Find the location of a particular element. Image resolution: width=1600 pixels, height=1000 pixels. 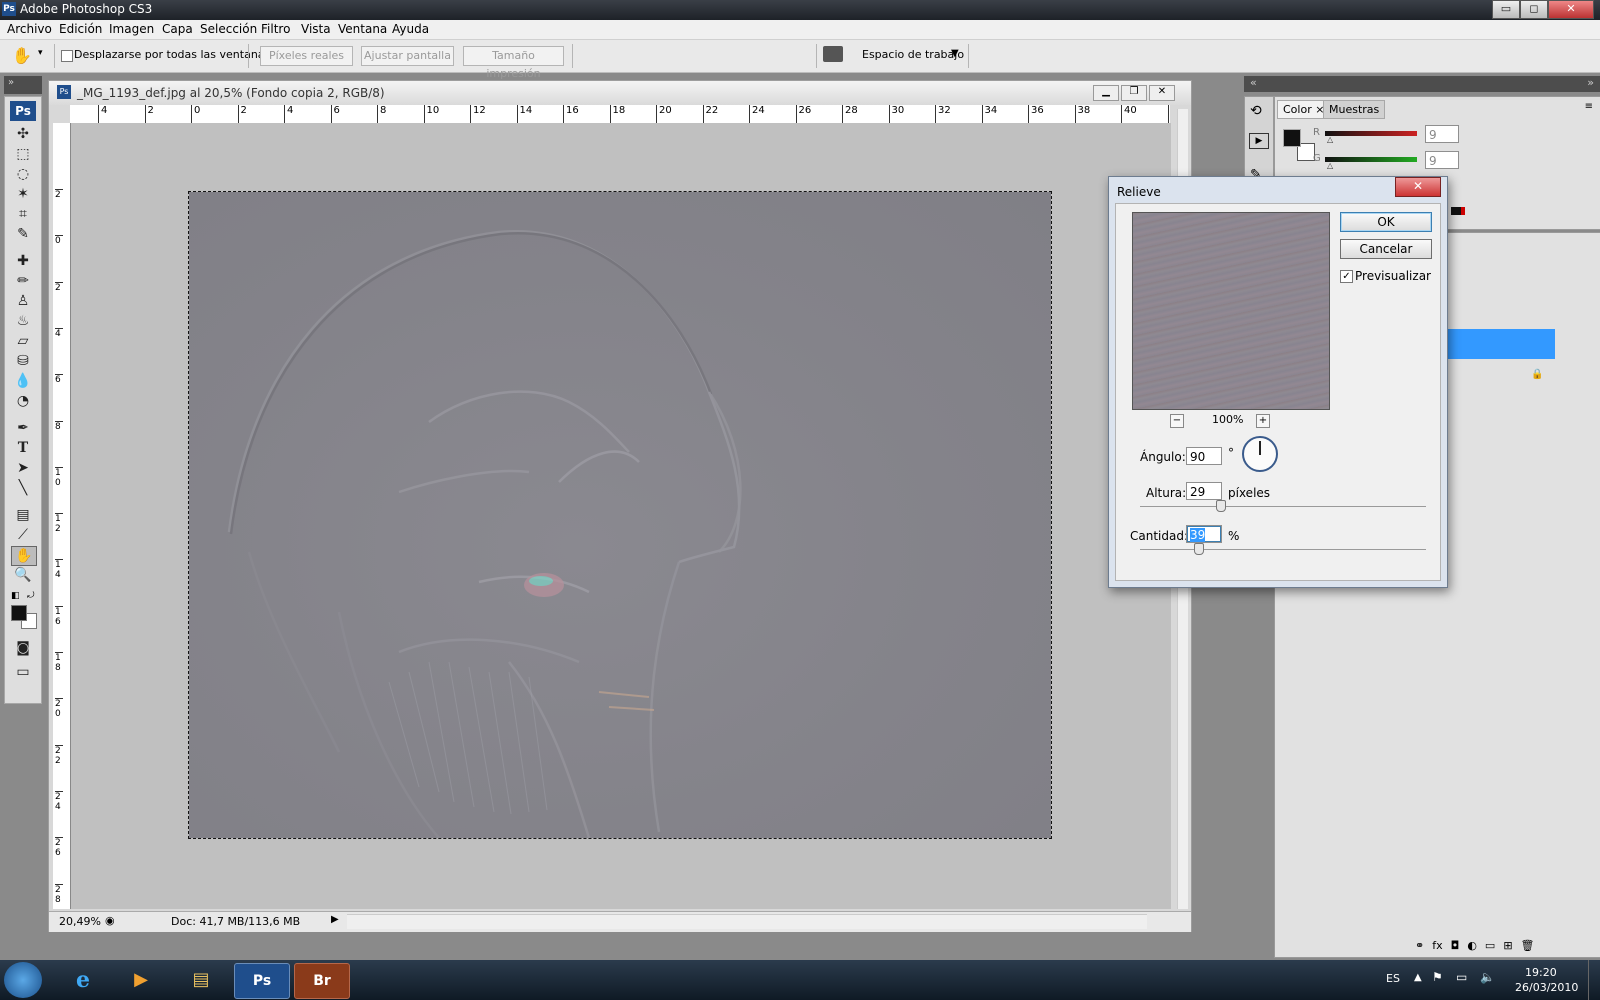

g-slider-thumb-icon: △ is located at coordinates (1330, 165).